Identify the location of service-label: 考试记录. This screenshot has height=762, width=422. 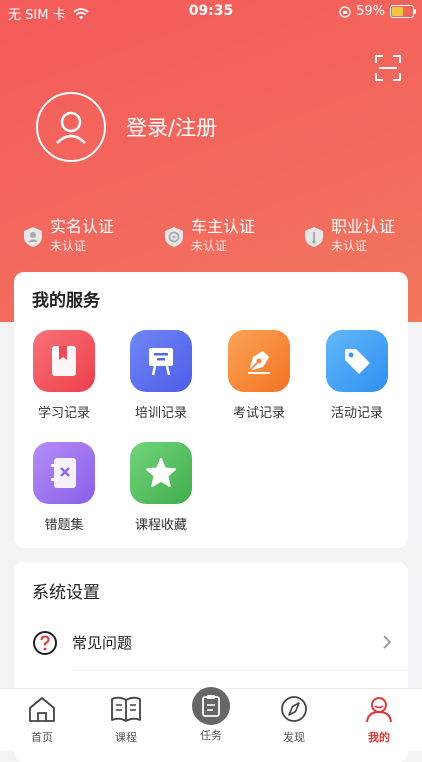
(258, 413).